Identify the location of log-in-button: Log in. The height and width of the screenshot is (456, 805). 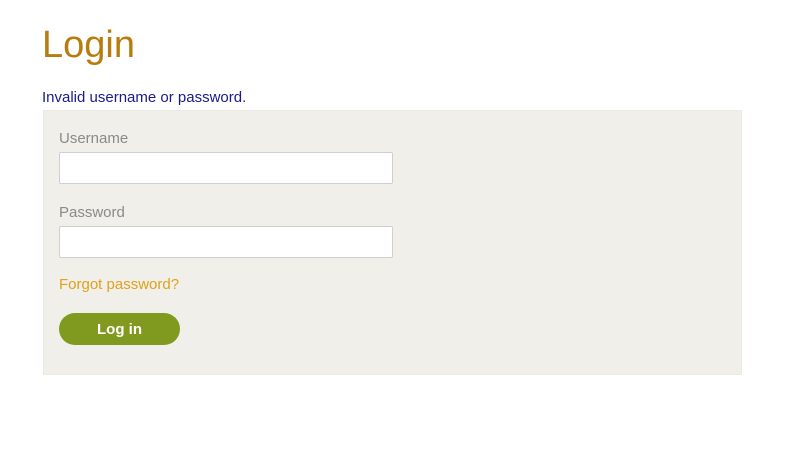
(119, 329).